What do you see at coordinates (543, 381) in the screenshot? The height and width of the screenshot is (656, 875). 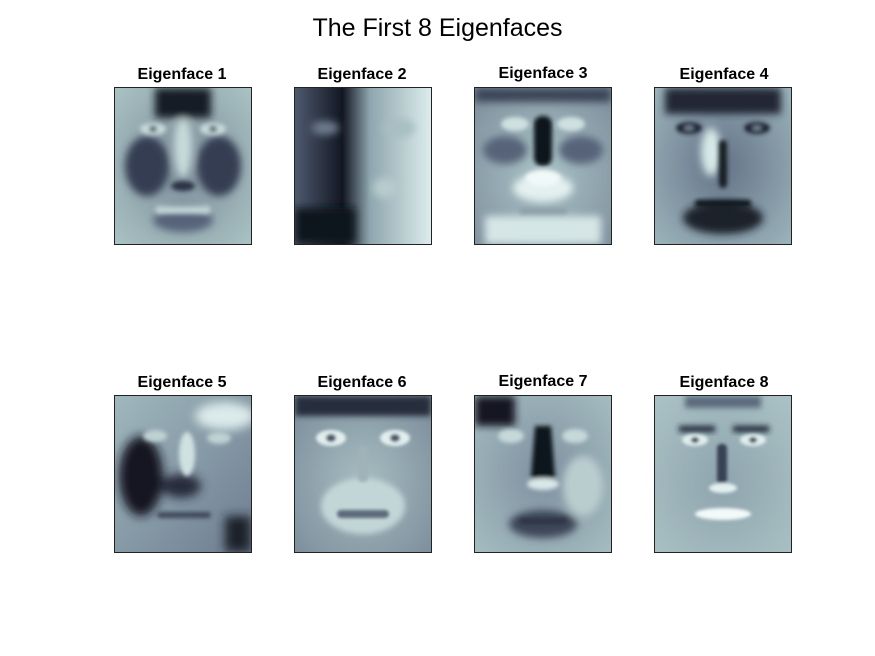 I see `panel-title-7: Eigenface 7` at bounding box center [543, 381].